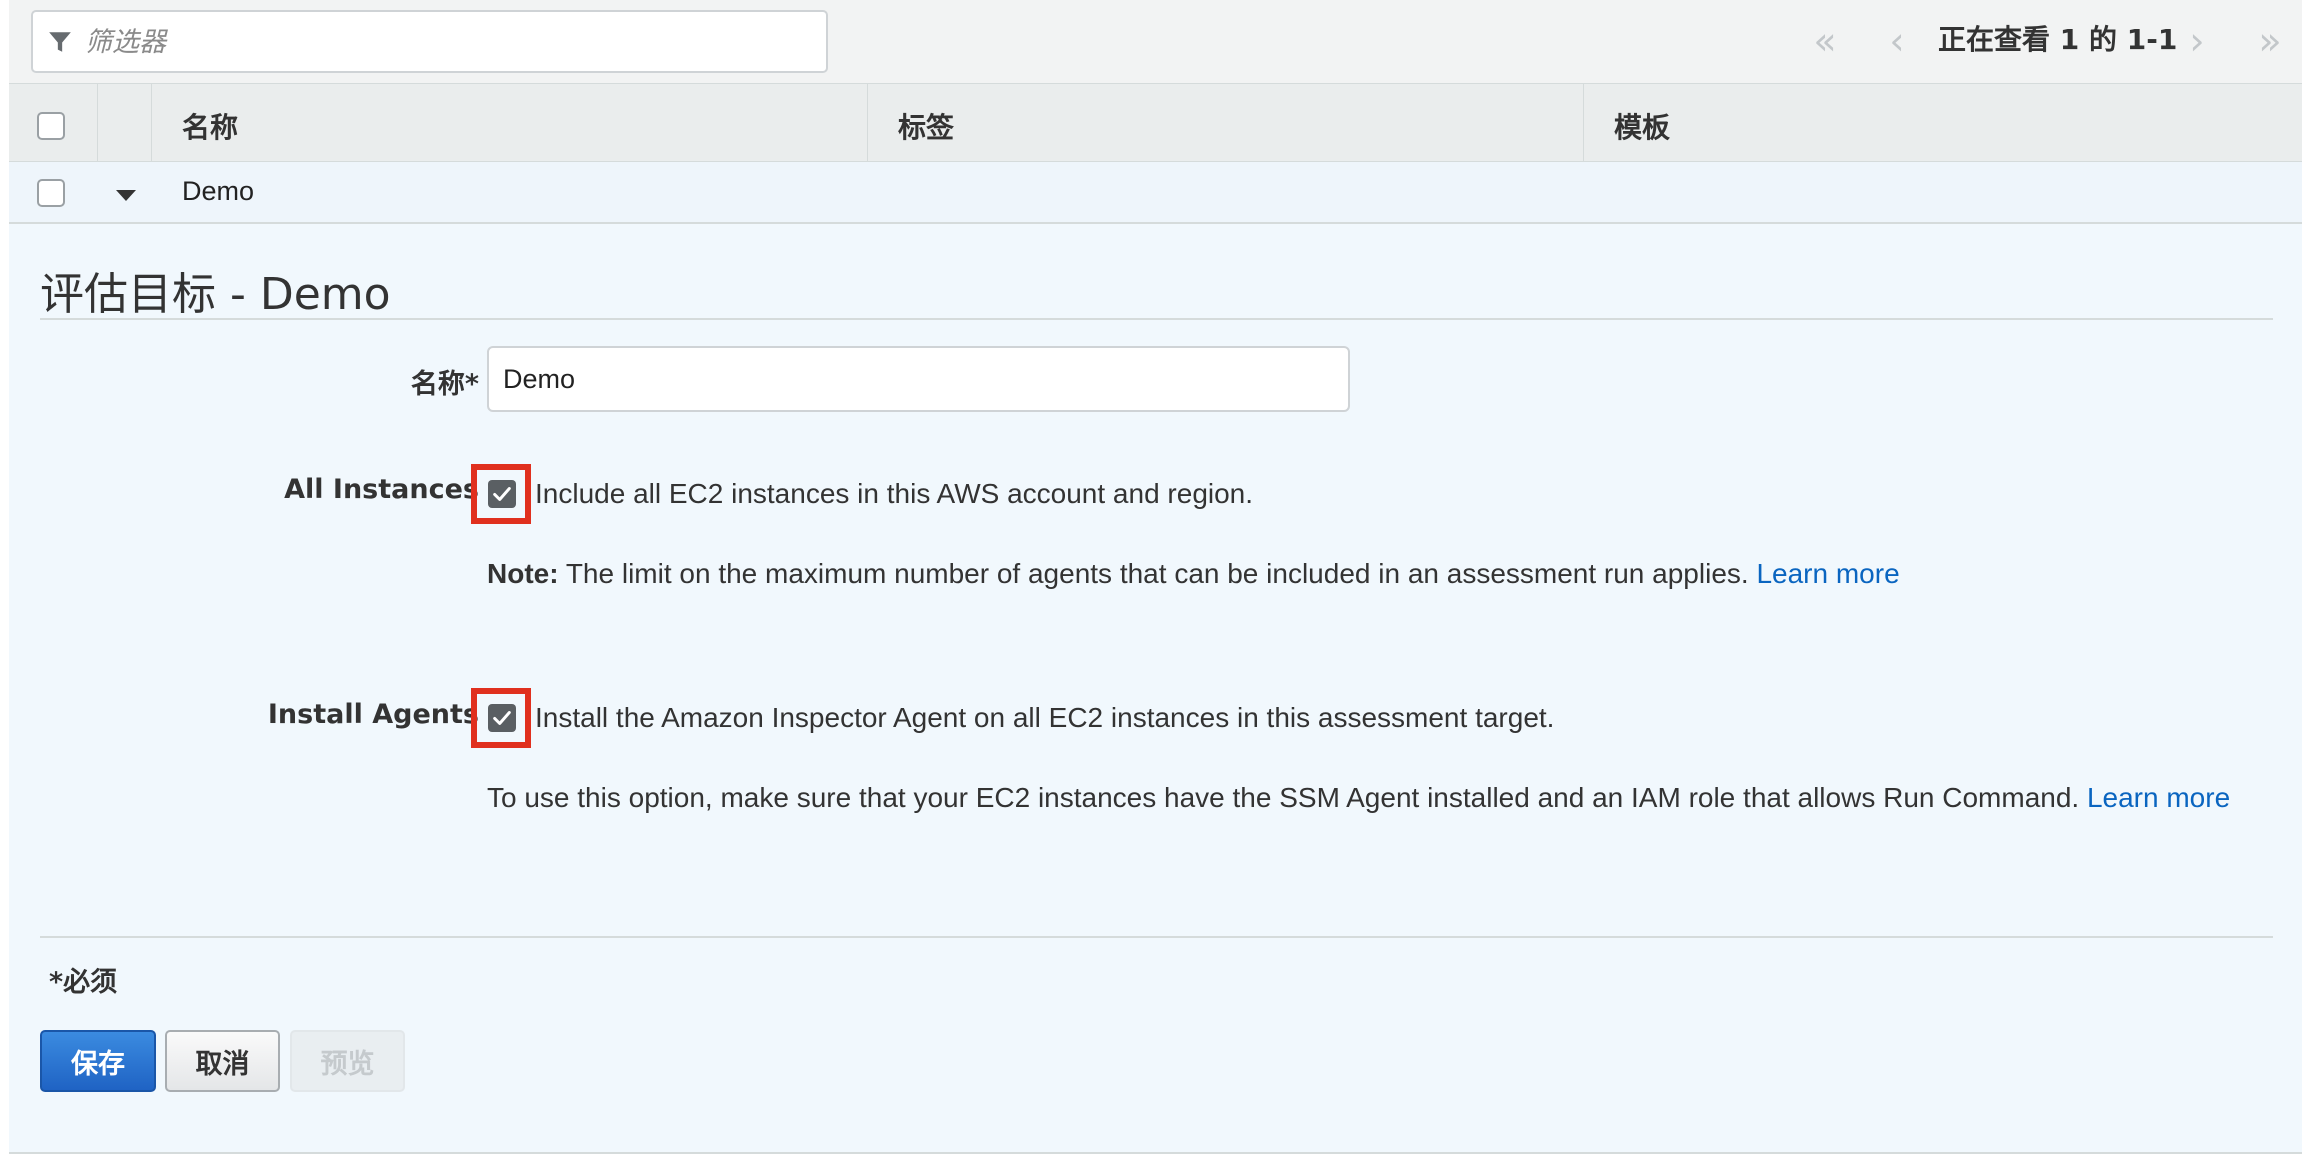  I want to click on name-input, so click(918, 379).